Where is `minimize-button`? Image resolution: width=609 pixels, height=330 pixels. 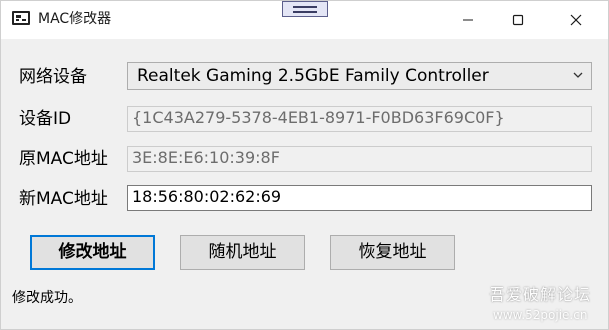 minimize-button is located at coordinates (468, 20).